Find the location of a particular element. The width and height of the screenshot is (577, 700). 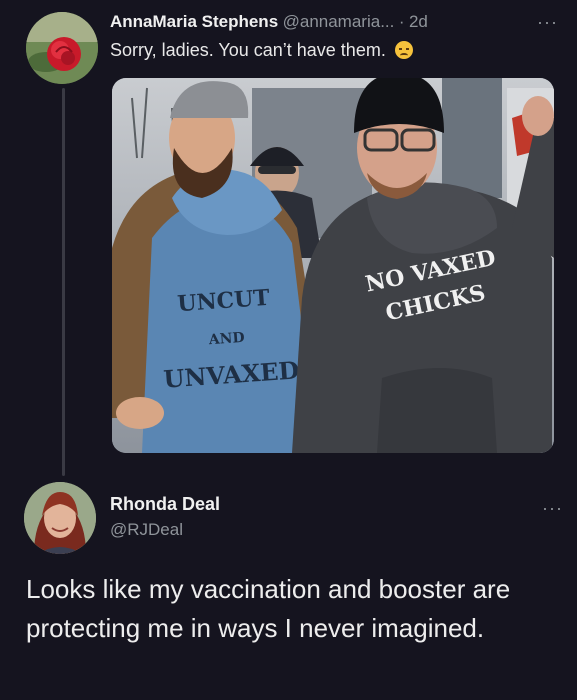

tweet-text: Sorry, ladies. You can’t have them. is located at coordinates (261, 50).